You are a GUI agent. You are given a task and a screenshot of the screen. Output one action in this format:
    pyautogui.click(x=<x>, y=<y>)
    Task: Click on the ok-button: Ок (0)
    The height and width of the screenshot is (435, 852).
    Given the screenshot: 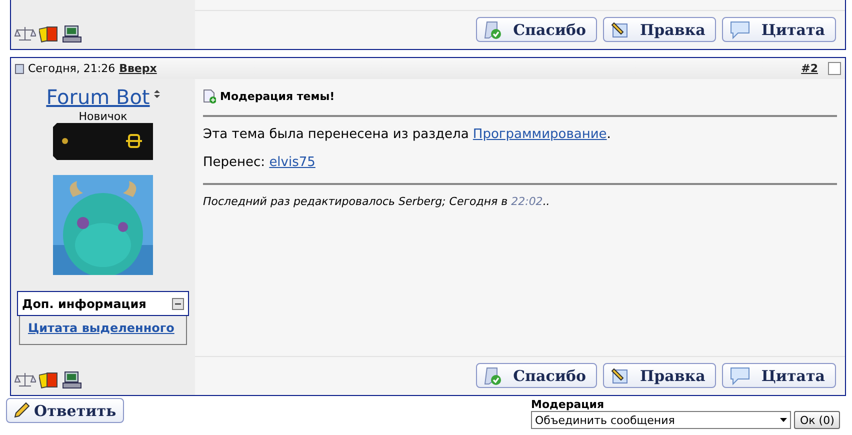 What is the action you would take?
    pyautogui.click(x=817, y=420)
    